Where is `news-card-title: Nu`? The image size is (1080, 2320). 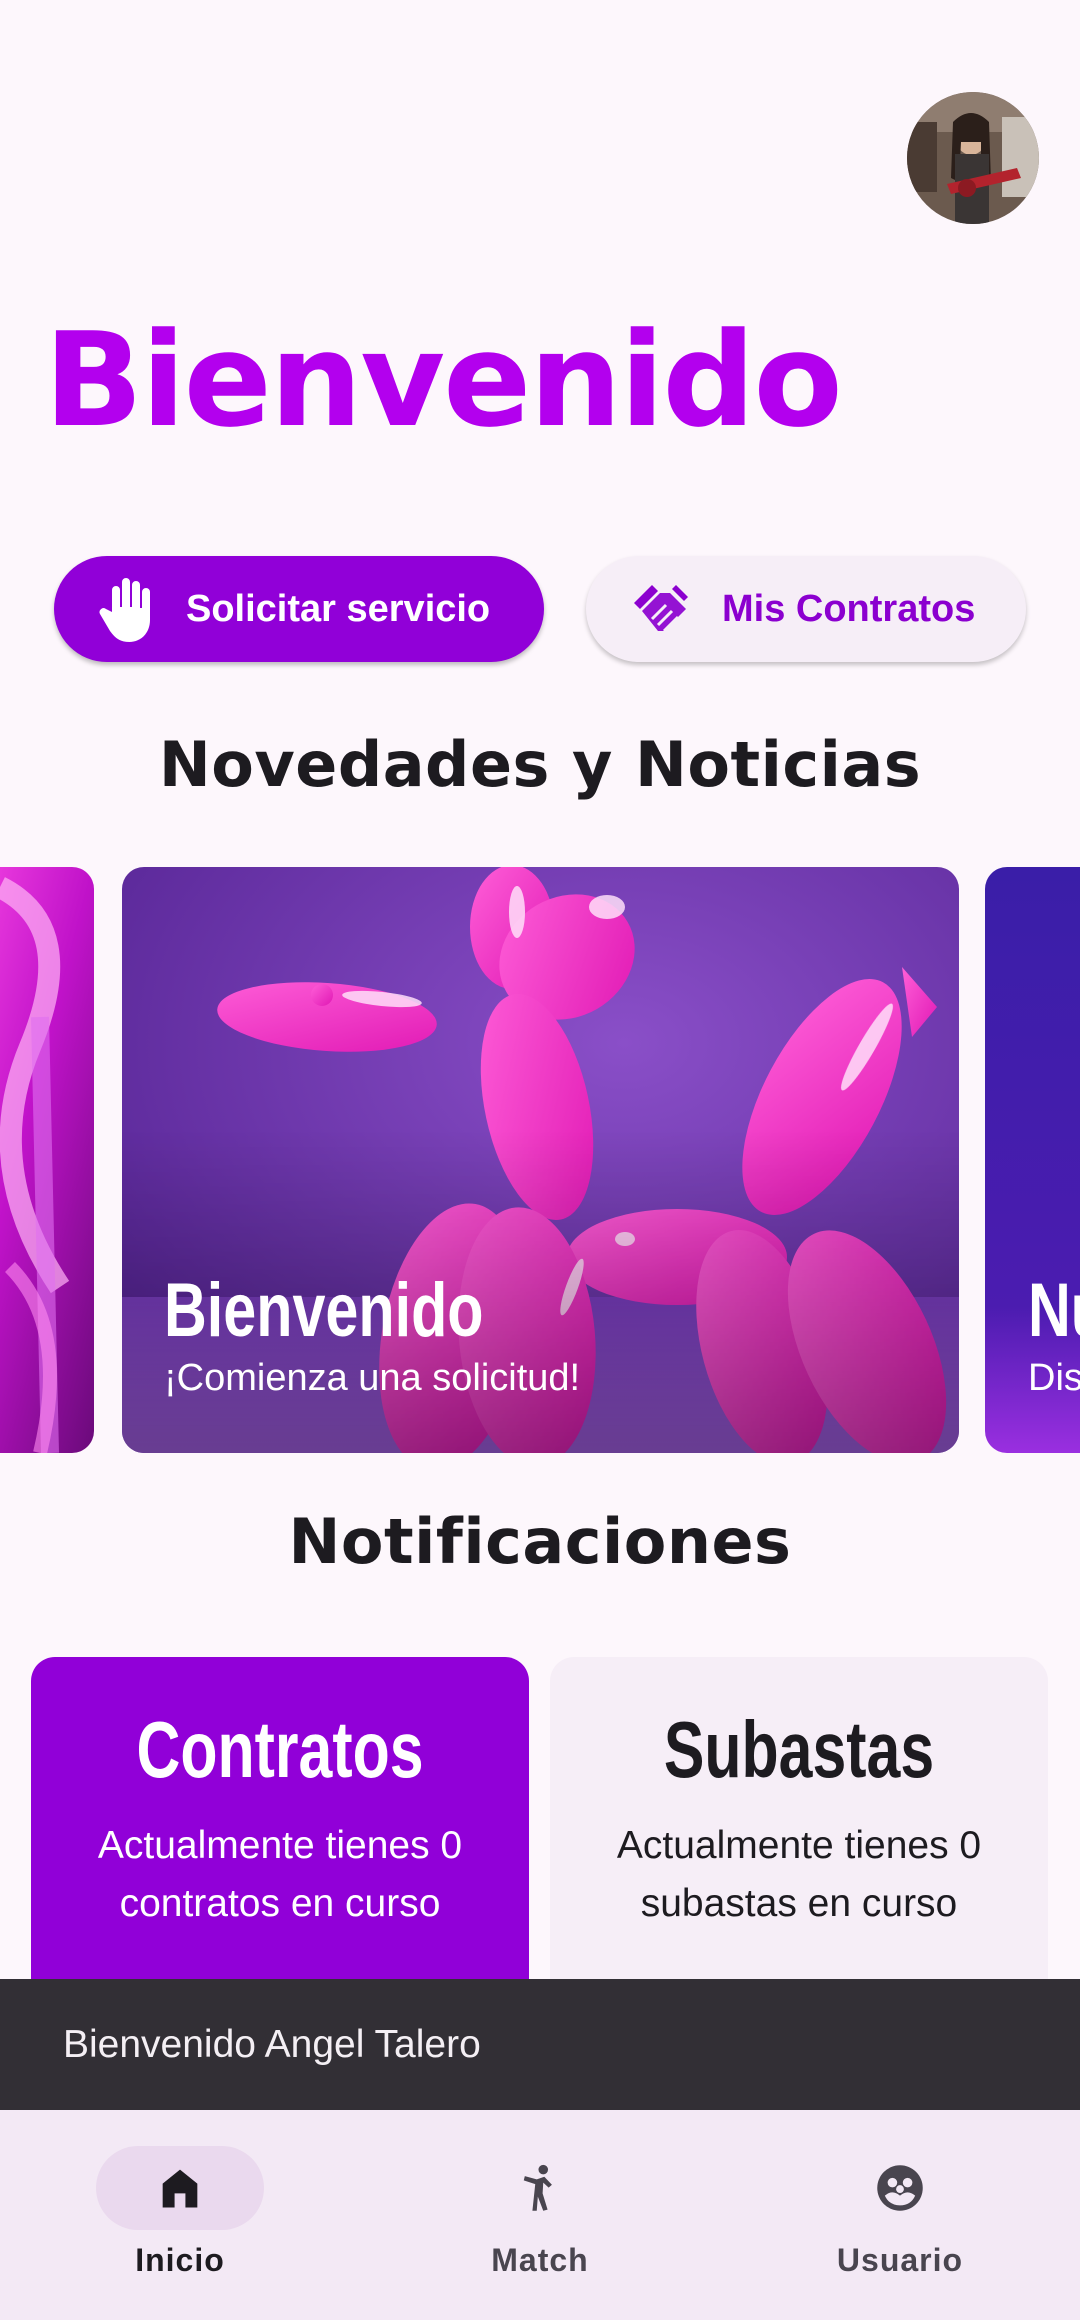 news-card-title: Nu is located at coordinates (1054, 1310).